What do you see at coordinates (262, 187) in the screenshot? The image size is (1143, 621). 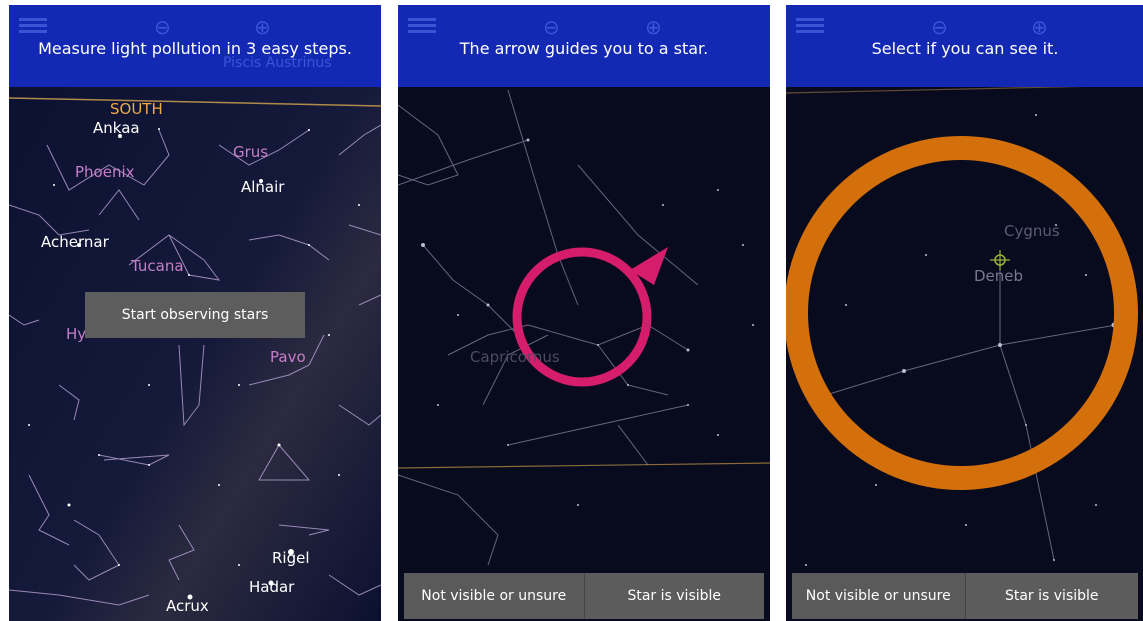 I see `star-label-alnair: Alnair` at bounding box center [262, 187].